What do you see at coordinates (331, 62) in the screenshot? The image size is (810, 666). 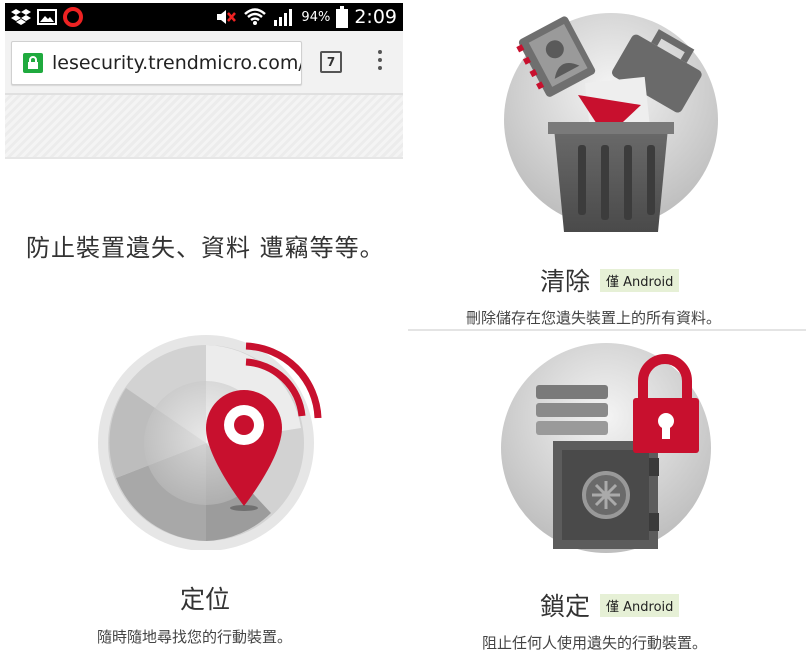 I see `tab-switcher-button: 7` at bounding box center [331, 62].